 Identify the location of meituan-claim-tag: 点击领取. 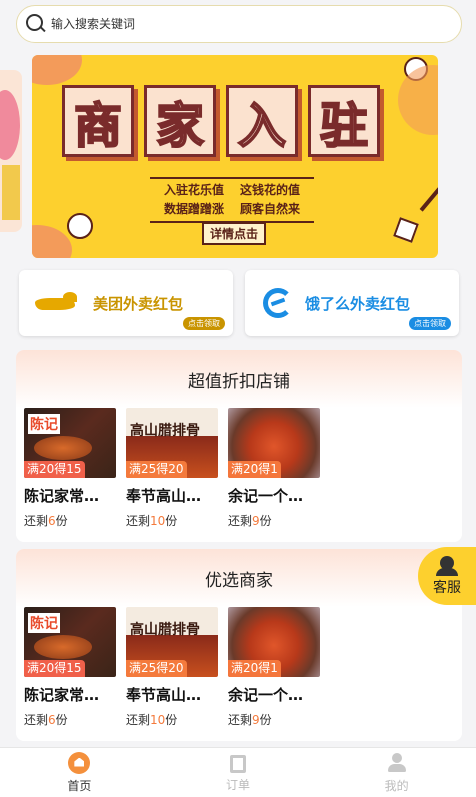
(204, 323).